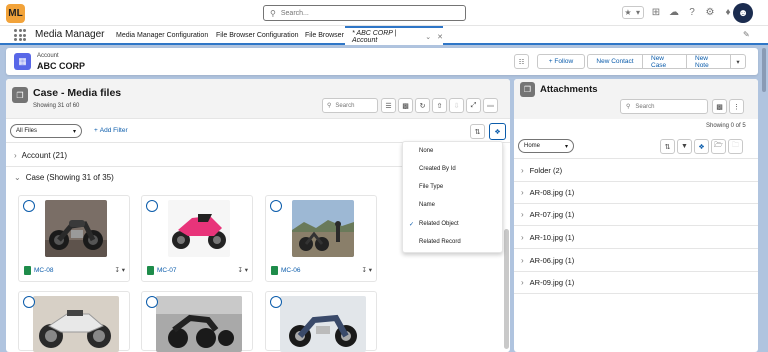  Describe the element at coordinates (20, 35) in the screenshot. I see `app-launcher-icon` at that location.